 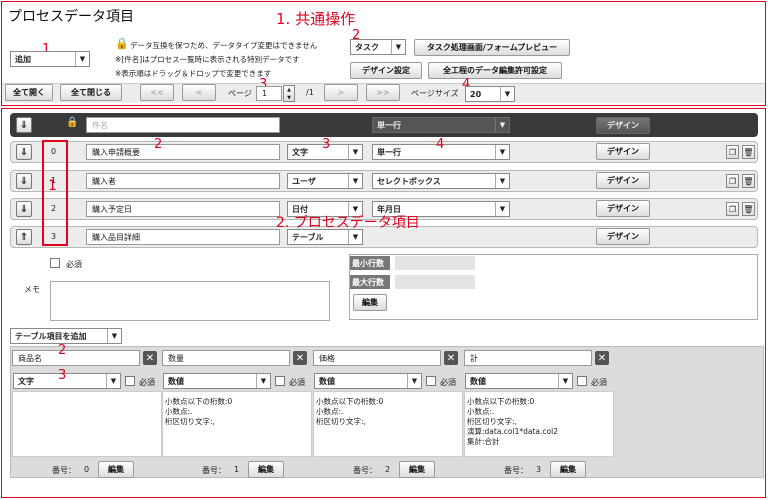 I want to click on order-note: ※表示順はドラッグ＆ドロップで変更できます, so click(x=193, y=73).